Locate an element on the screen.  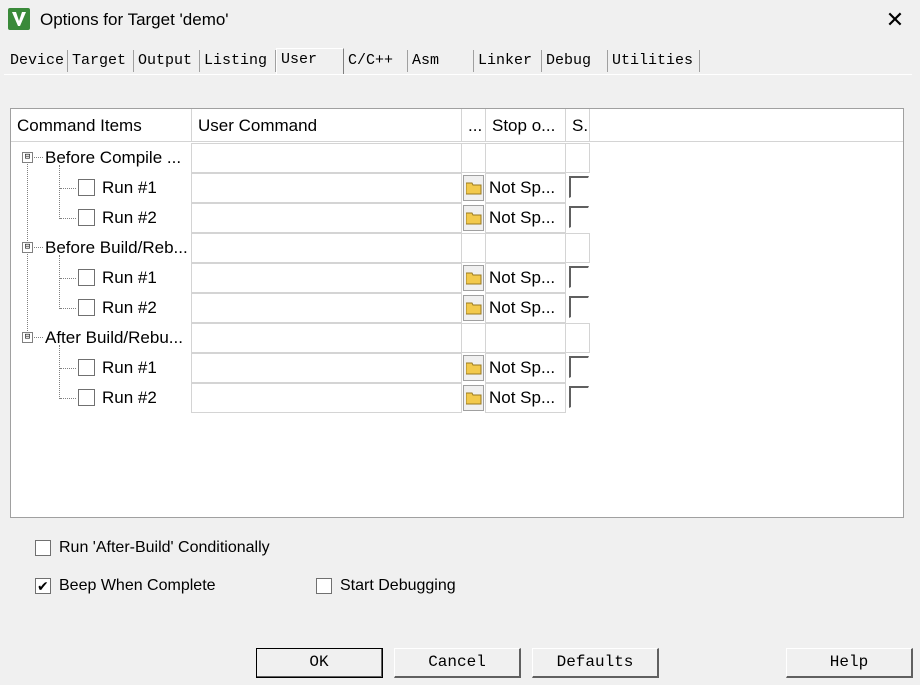
window-title: Options for Target 'demo' is located at coordinates (134, 19).